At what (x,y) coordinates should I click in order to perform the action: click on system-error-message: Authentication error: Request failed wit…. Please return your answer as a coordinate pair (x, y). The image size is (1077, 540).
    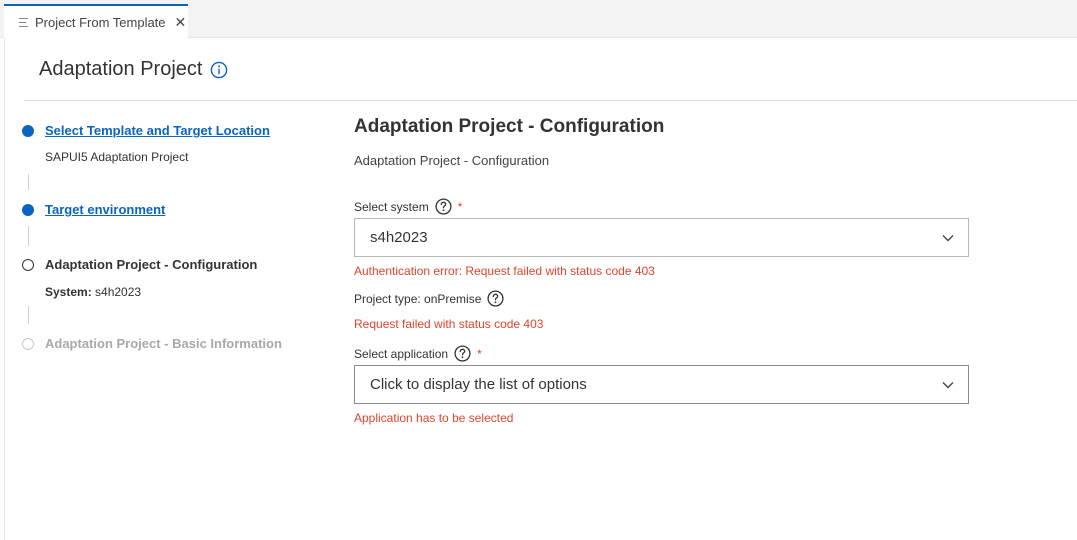
    Looking at the image, I should click on (504, 271).